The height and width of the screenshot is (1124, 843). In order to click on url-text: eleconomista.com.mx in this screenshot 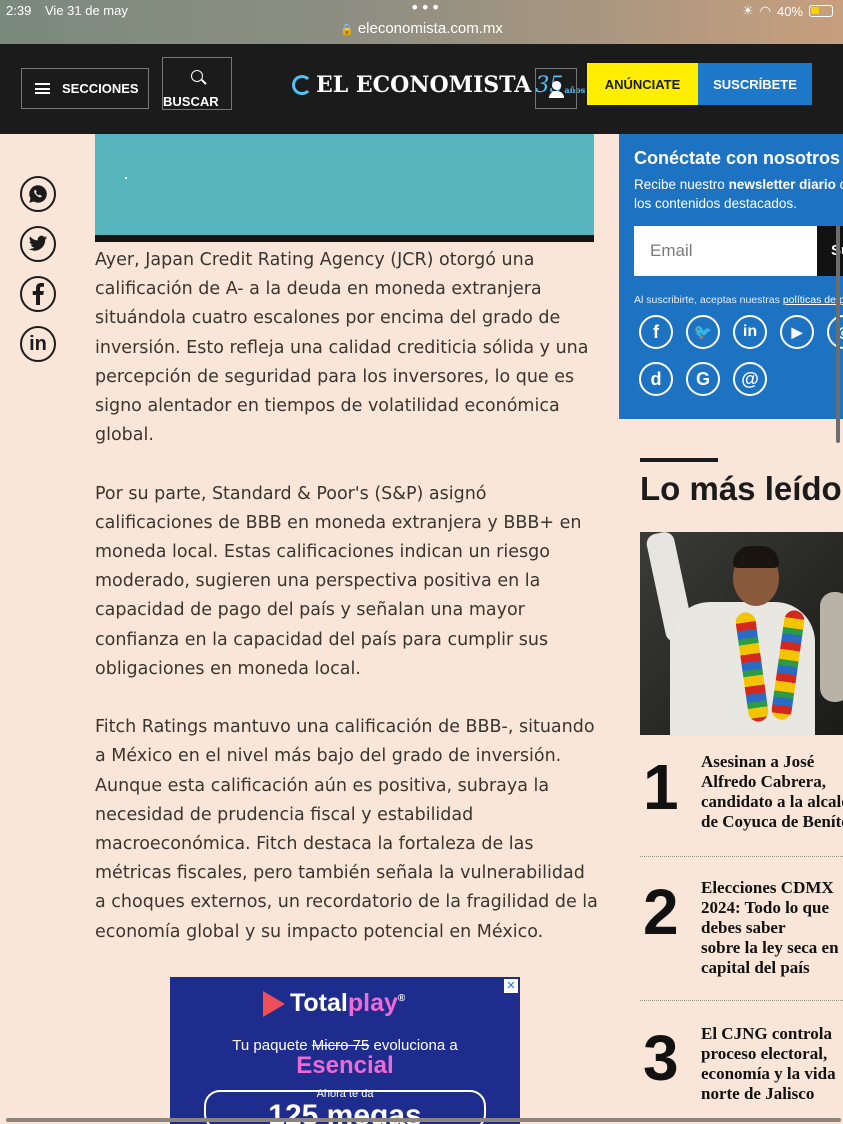, I will do `click(430, 28)`.